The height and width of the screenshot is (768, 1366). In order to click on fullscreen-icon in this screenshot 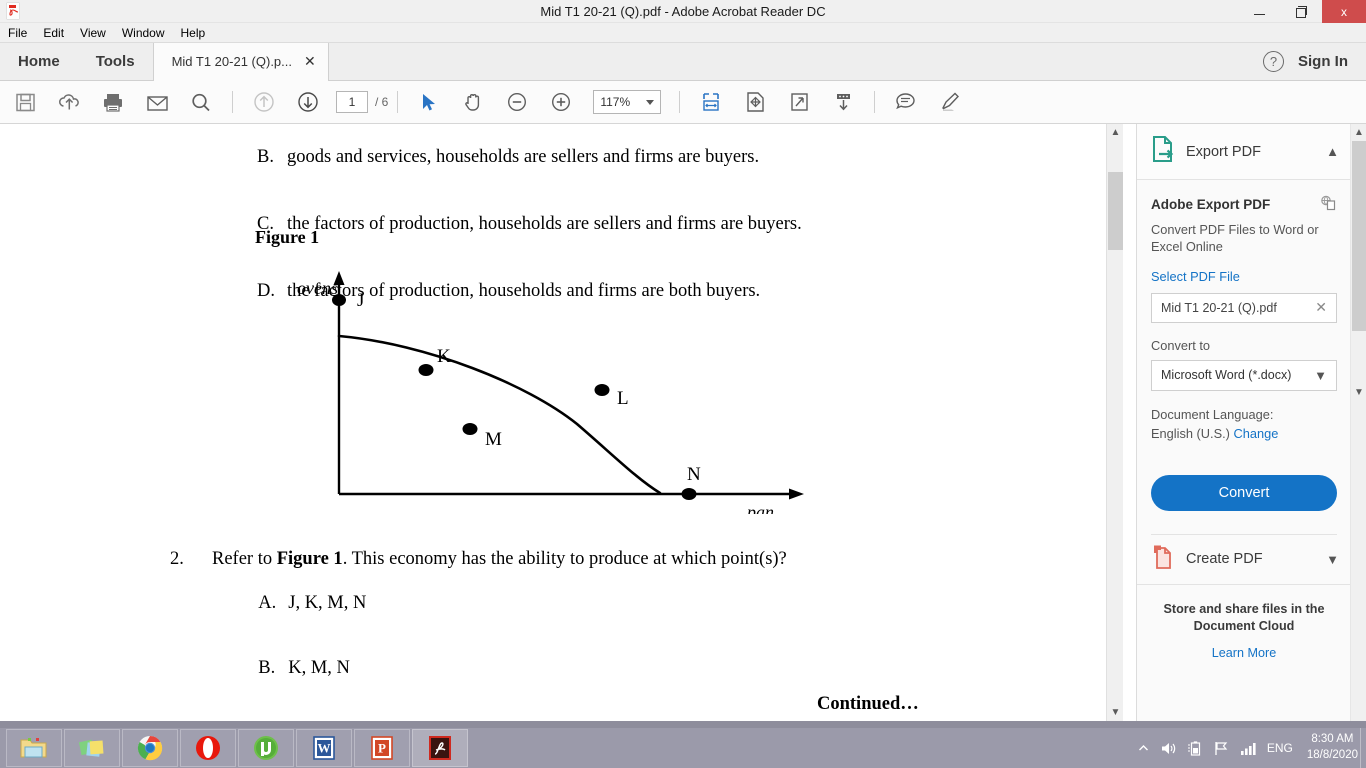, I will do `click(799, 102)`.